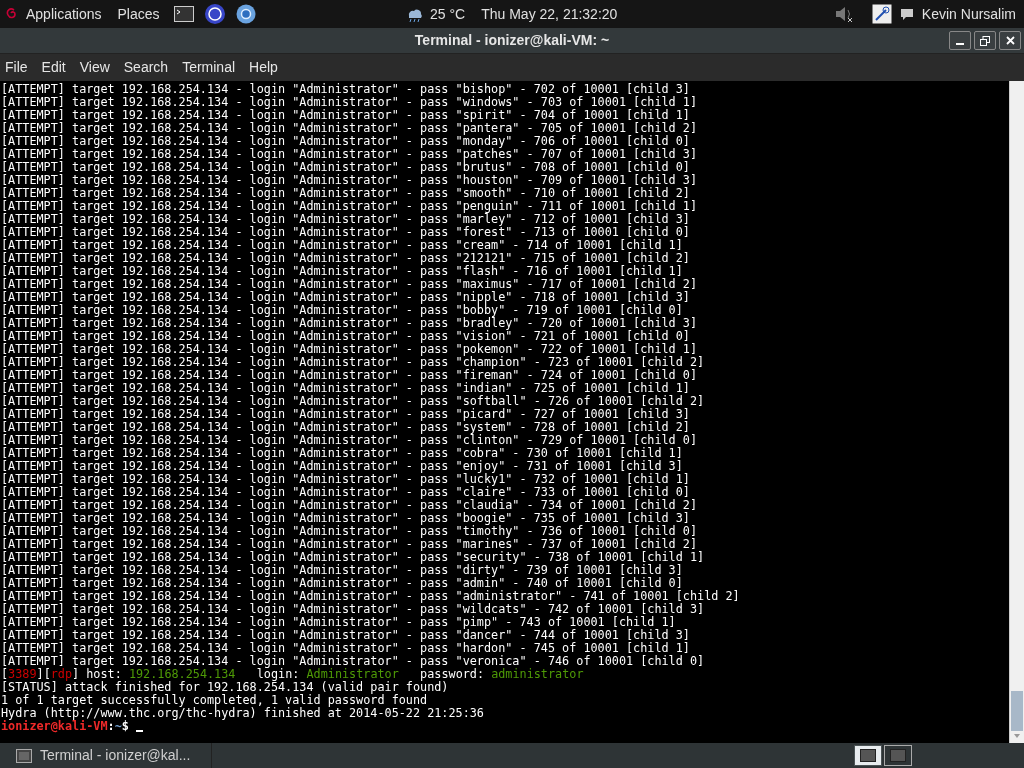 The width and height of the screenshot is (1024, 768). I want to click on globe-icon, so click(214, 14).